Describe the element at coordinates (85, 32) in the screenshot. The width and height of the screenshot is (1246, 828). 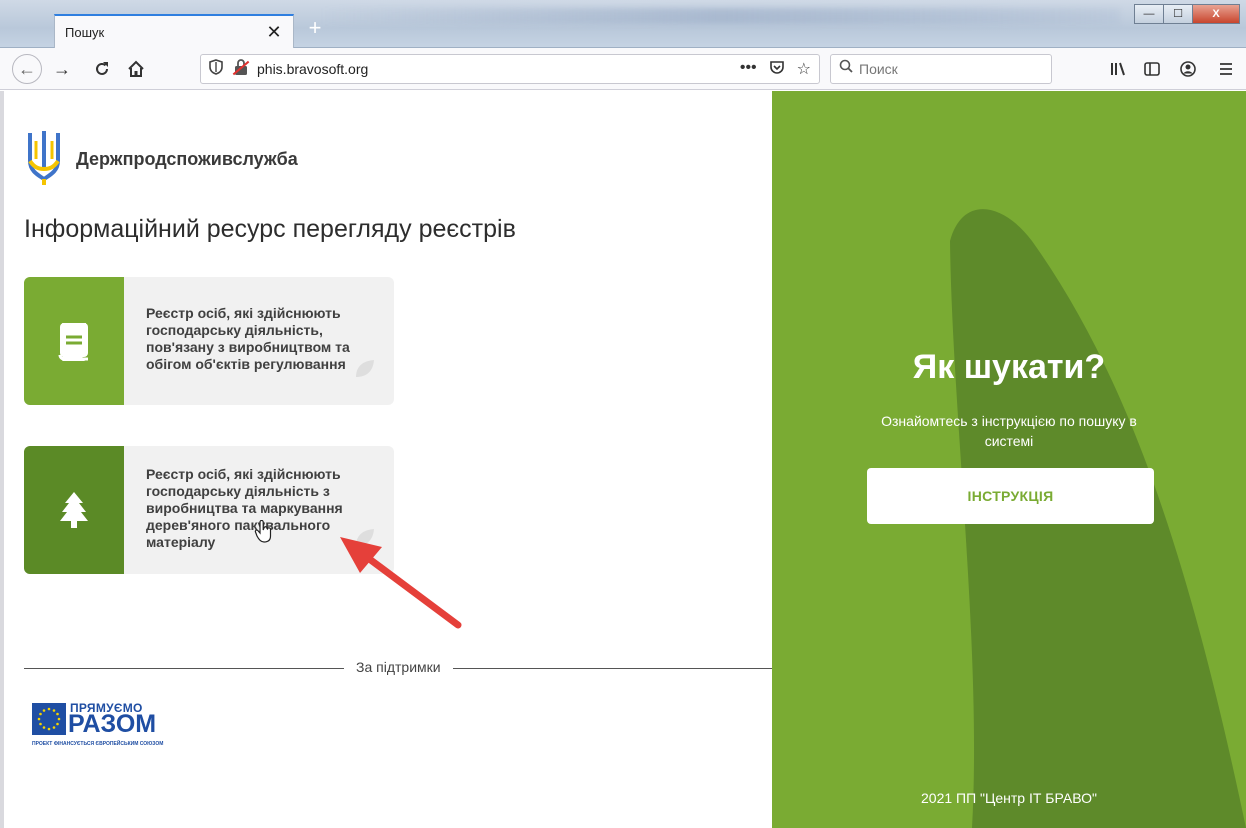
I see `tab-title: Пошук` at that location.